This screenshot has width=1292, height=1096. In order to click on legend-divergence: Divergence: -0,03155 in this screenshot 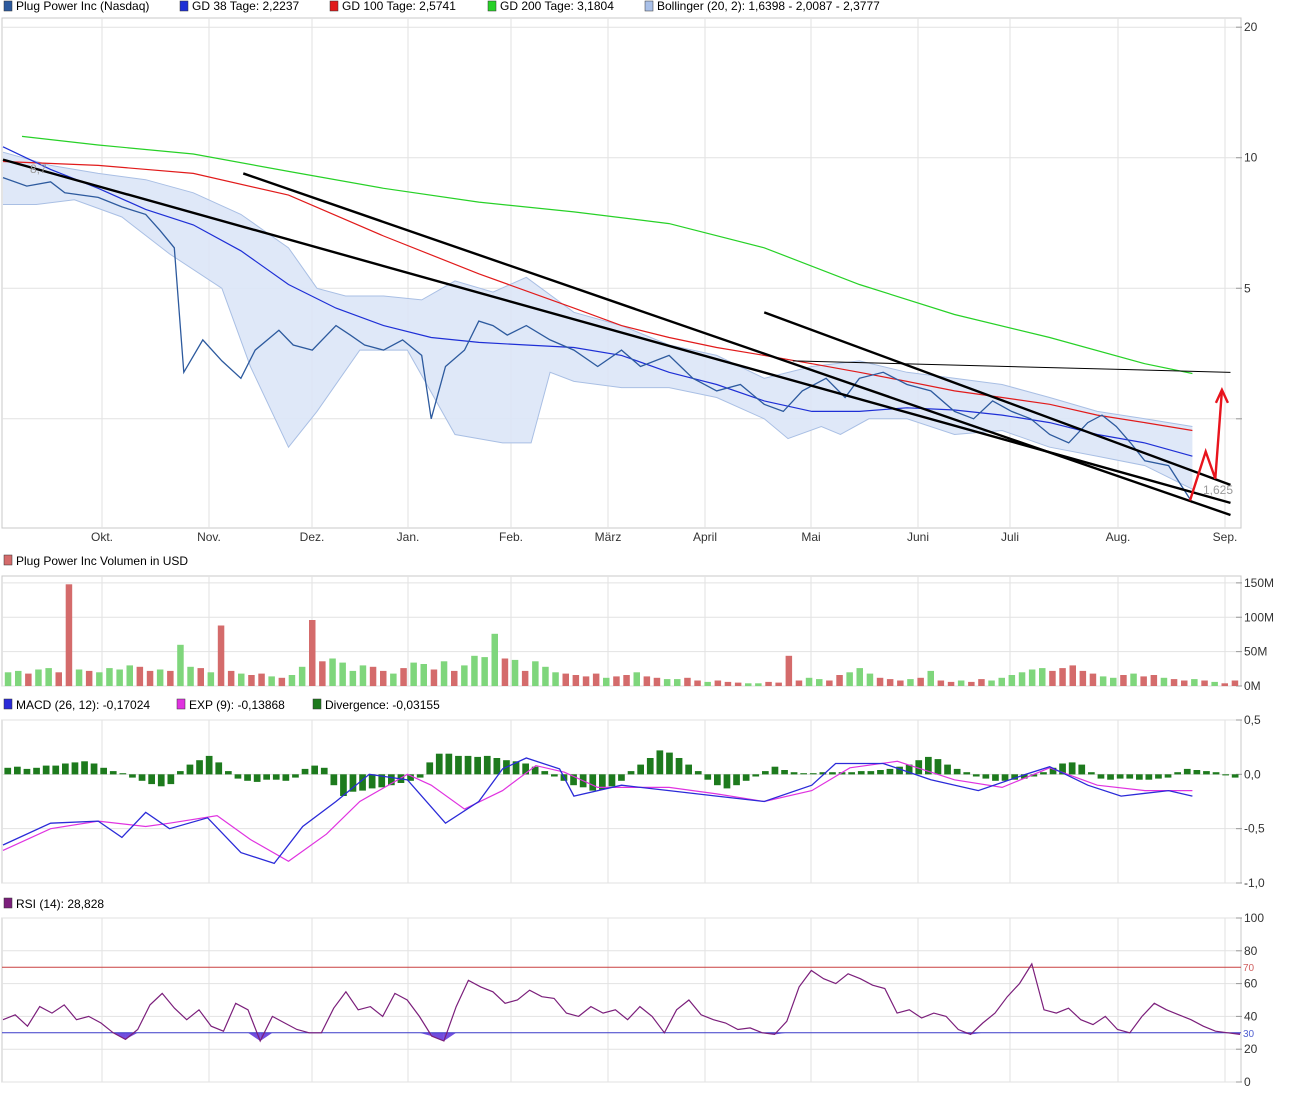, I will do `click(382, 705)`.